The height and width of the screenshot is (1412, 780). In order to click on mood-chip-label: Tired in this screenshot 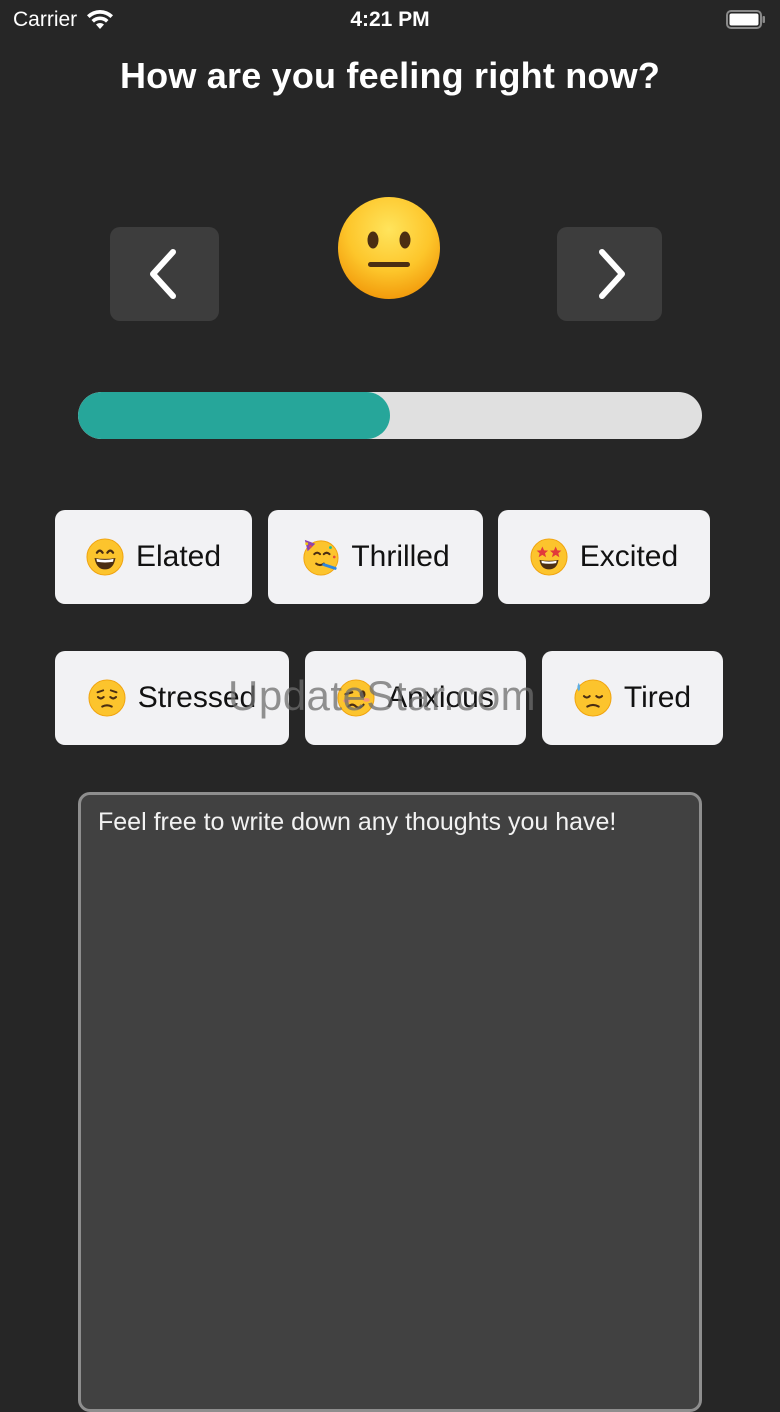, I will do `click(657, 697)`.